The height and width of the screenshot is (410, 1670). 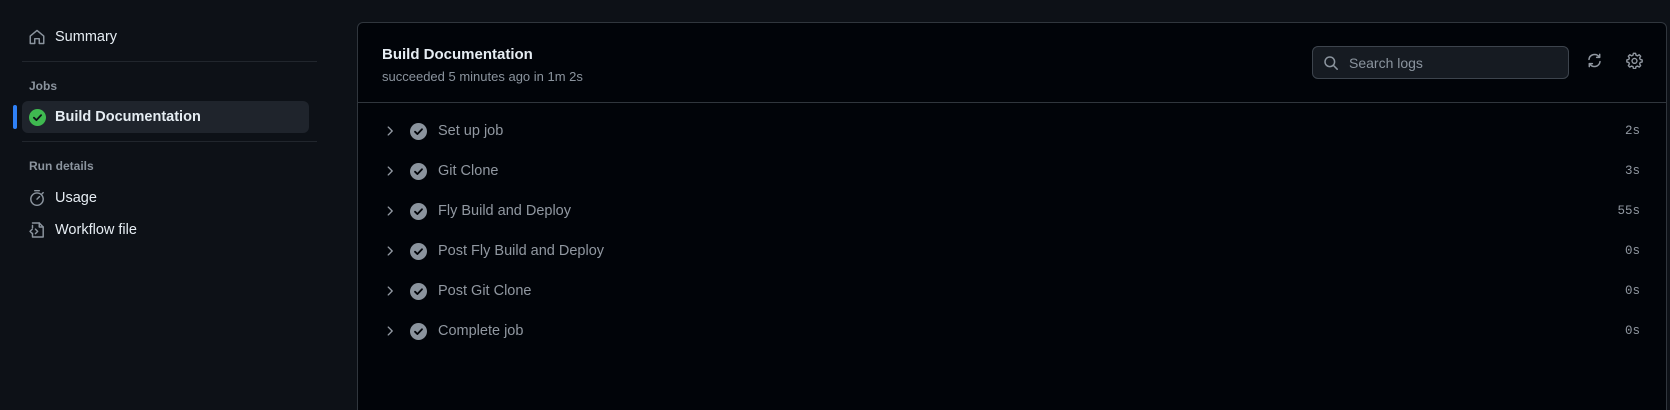 I want to click on search-logs-field, so click(x=1440, y=62).